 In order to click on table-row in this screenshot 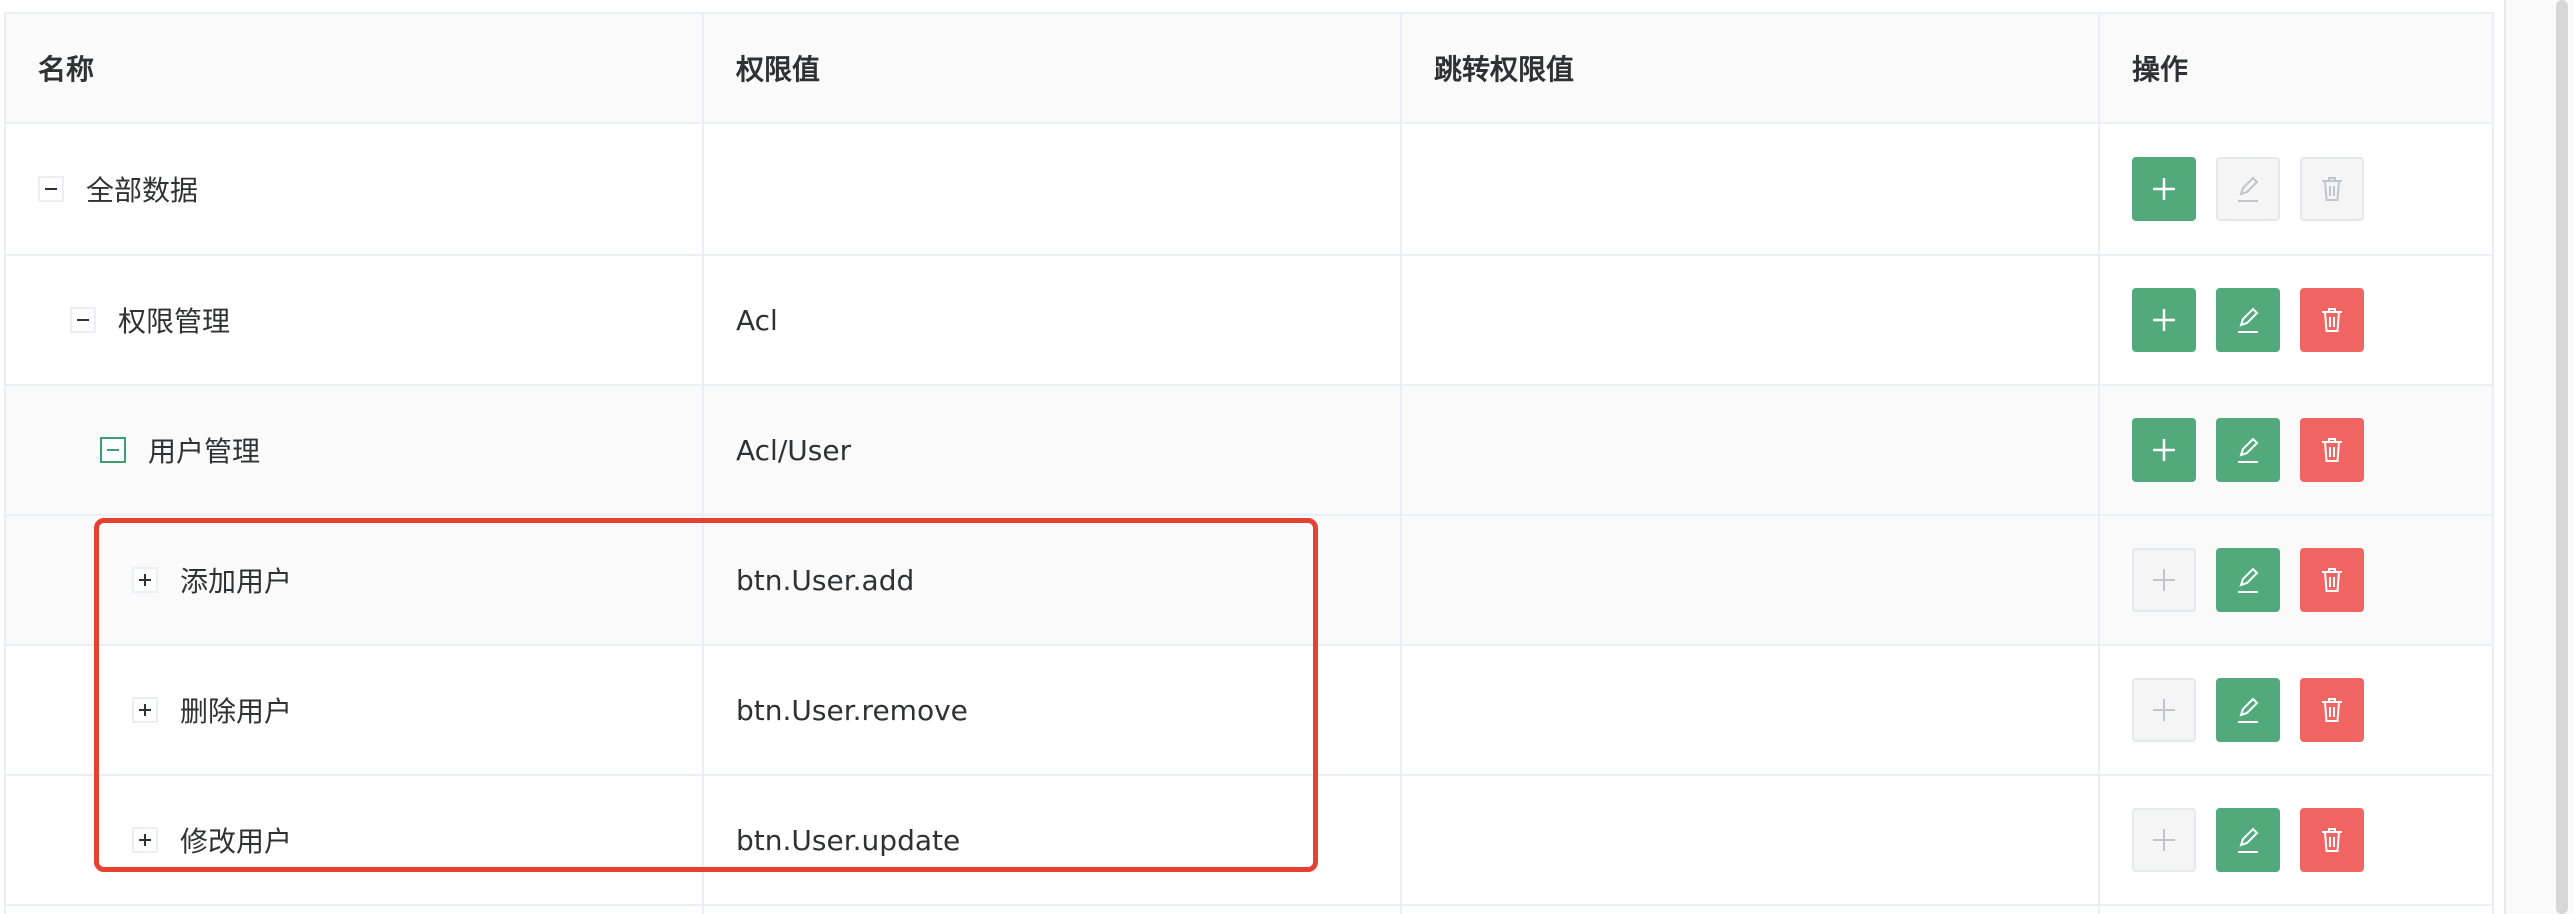, I will do `click(1249, 910)`.